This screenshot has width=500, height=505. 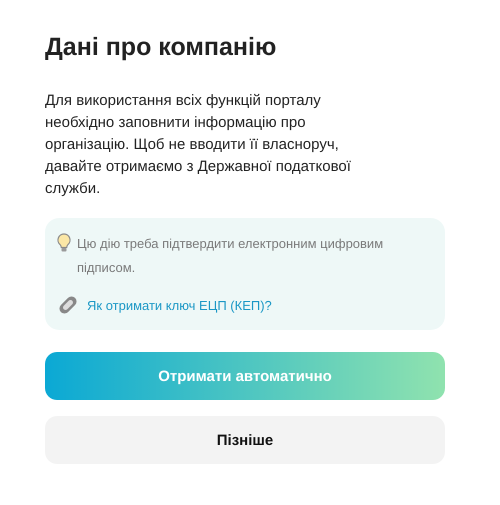 What do you see at coordinates (198, 145) in the screenshot?
I see `description-text: Для використання всіх функцій порталу необхідно заповнити інформацію про організацію. Щоб не вводити її власноруч, давайте отримаємо з Державної податкової служби.` at bounding box center [198, 145].